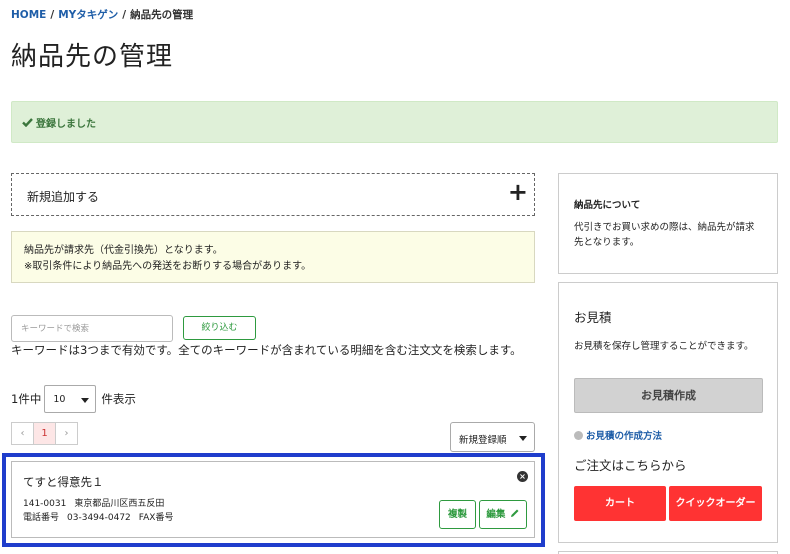  What do you see at coordinates (63, 197) in the screenshot?
I see `add-new-label: 新規追加する` at bounding box center [63, 197].